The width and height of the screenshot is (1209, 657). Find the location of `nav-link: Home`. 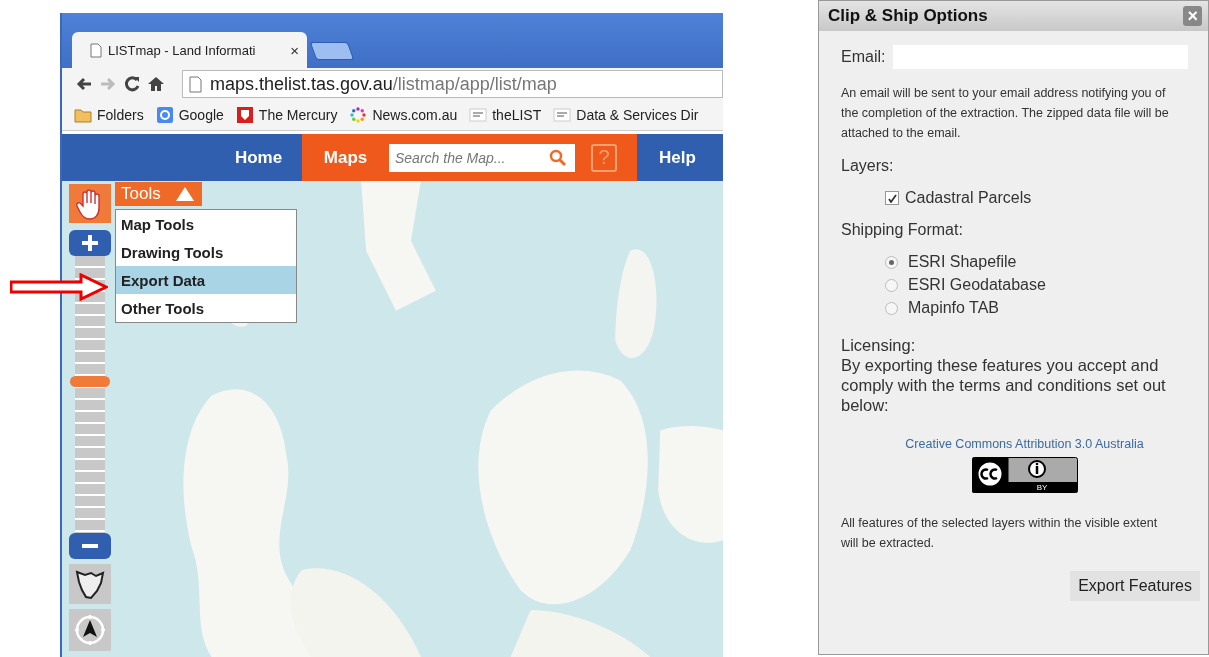

nav-link: Home is located at coordinates (258, 157).